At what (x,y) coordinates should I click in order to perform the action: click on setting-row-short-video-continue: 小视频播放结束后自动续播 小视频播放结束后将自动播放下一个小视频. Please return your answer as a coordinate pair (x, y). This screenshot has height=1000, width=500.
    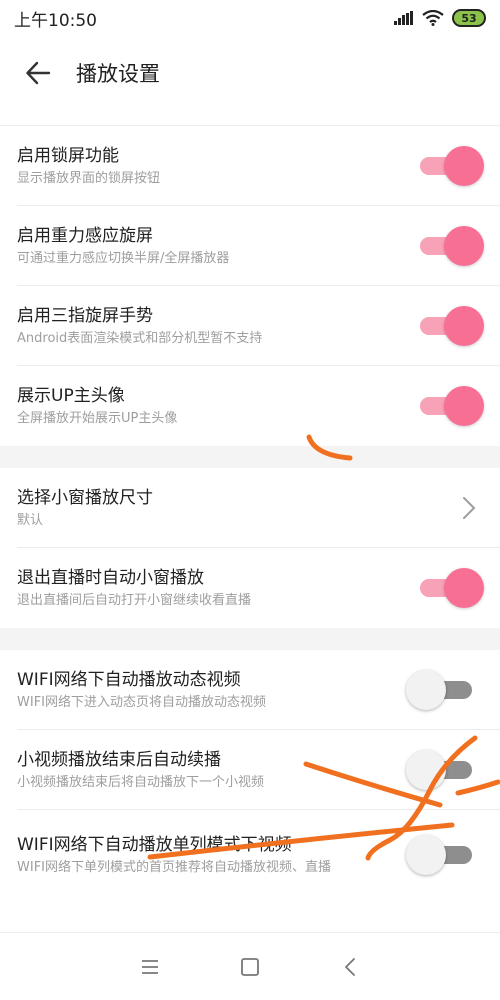
    Looking at the image, I should click on (250, 770).